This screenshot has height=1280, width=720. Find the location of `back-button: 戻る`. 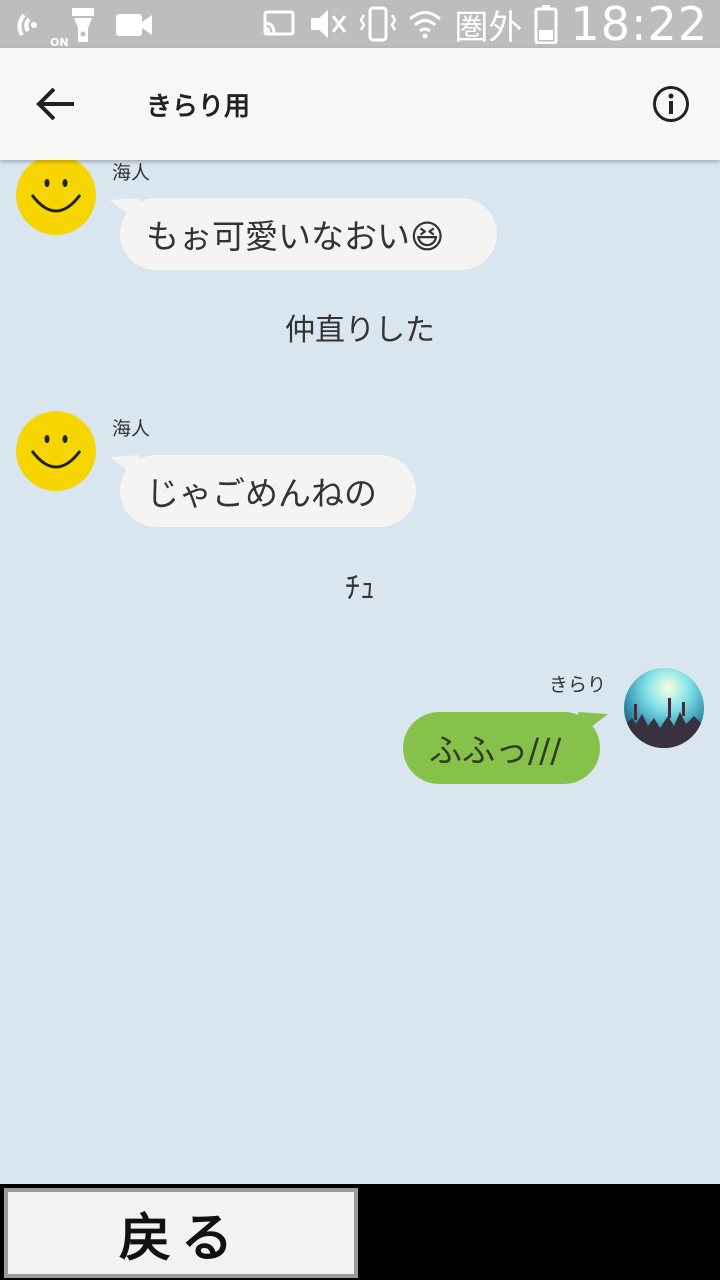

back-button: 戻る is located at coordinates (181, 1233).